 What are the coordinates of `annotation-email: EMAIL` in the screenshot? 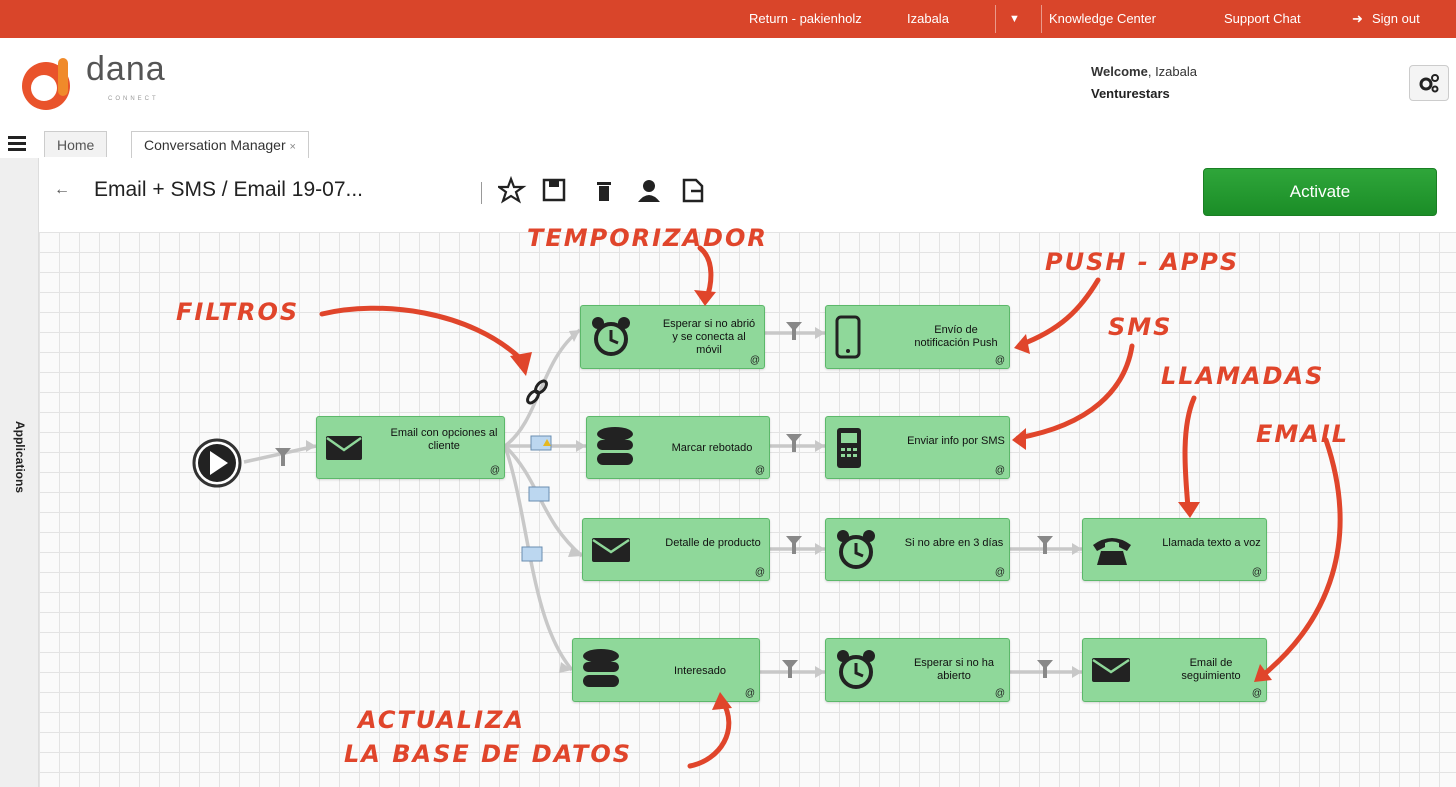 It's located at (1303, 434).